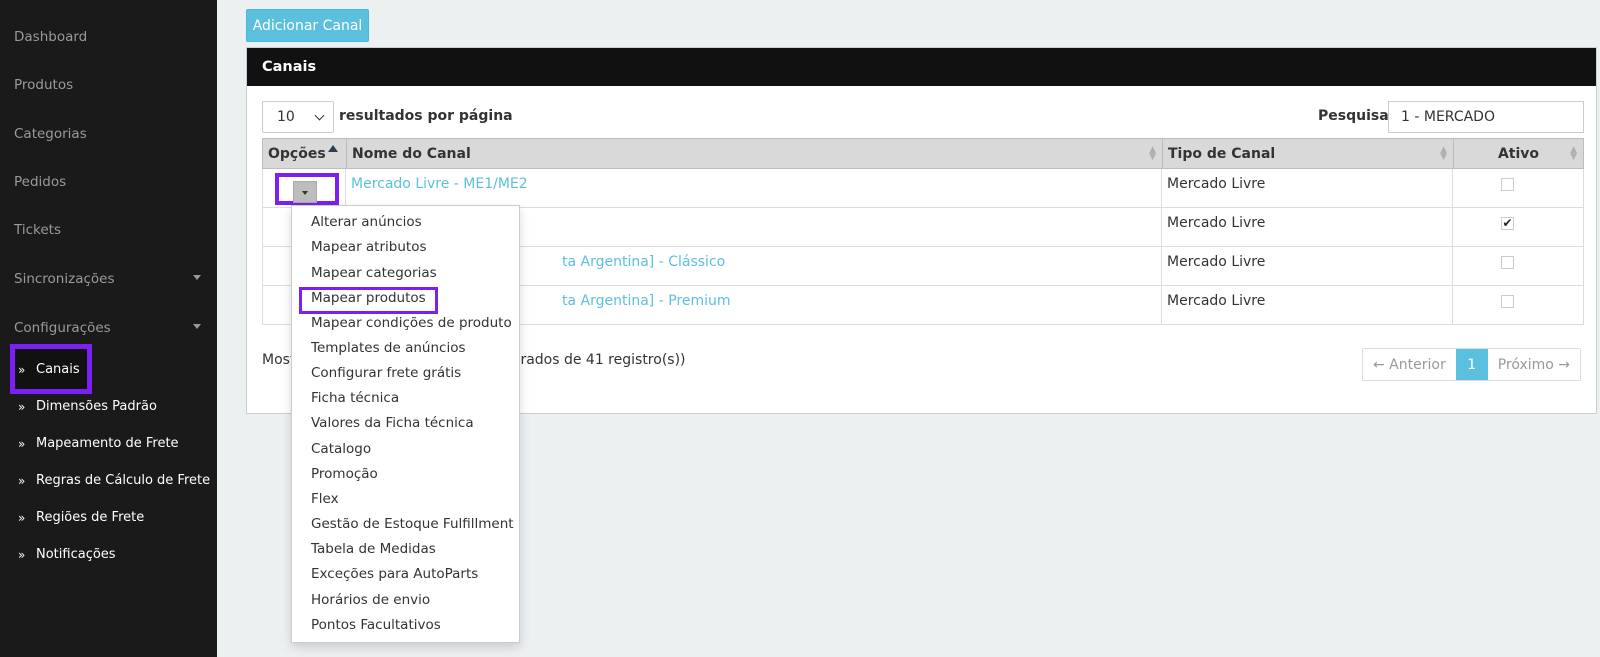 This screenshot has width=1600, height=657. I want to click on options-cell, so click(304, 188).